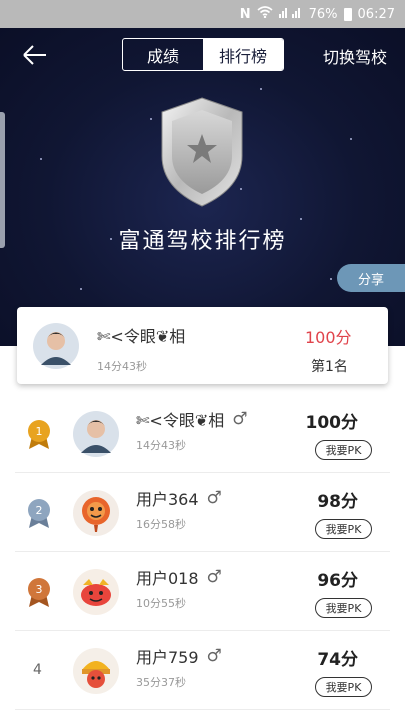 This screenshot has height=720, width=405. I want to click on my-score: 100分, so click(328, 337).